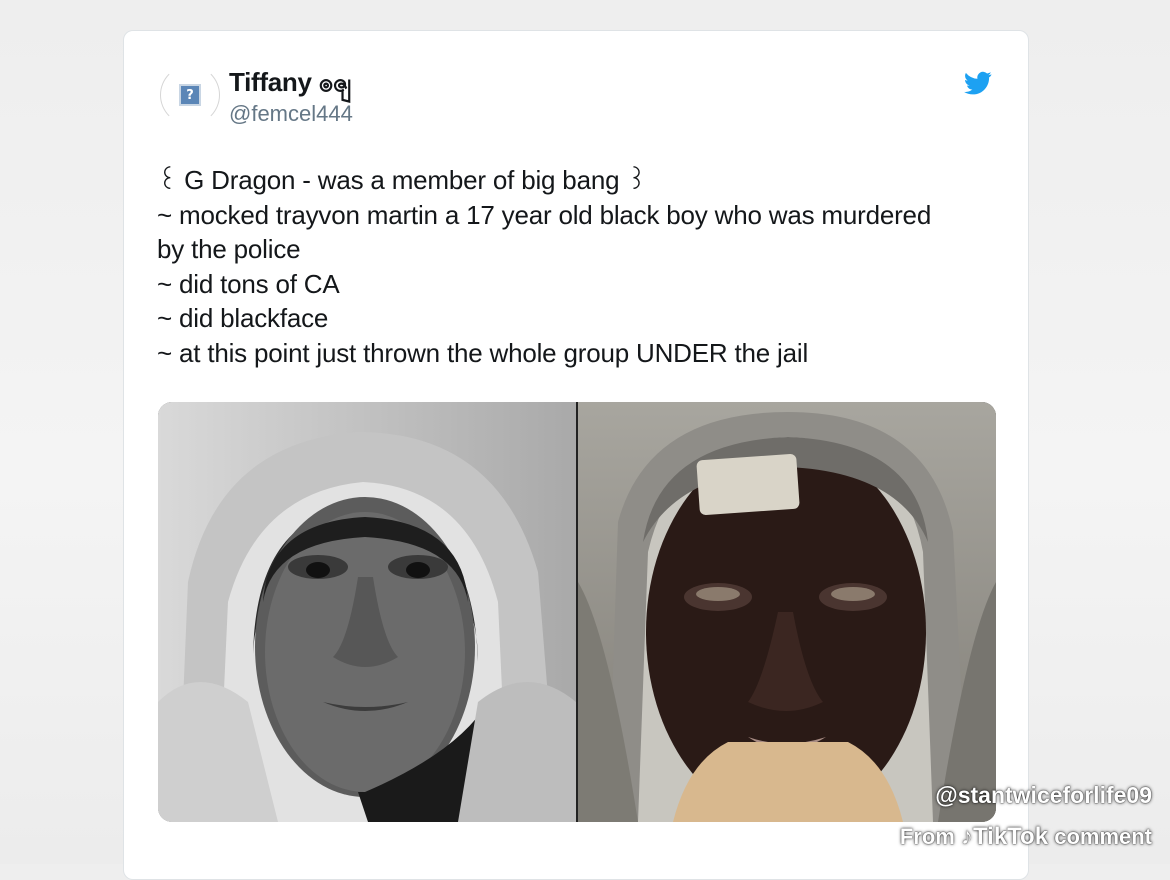  I want to click on tiktok-watermark: @stantwiceforlife09 From ♪TikTok comment, so click(1026, 816).